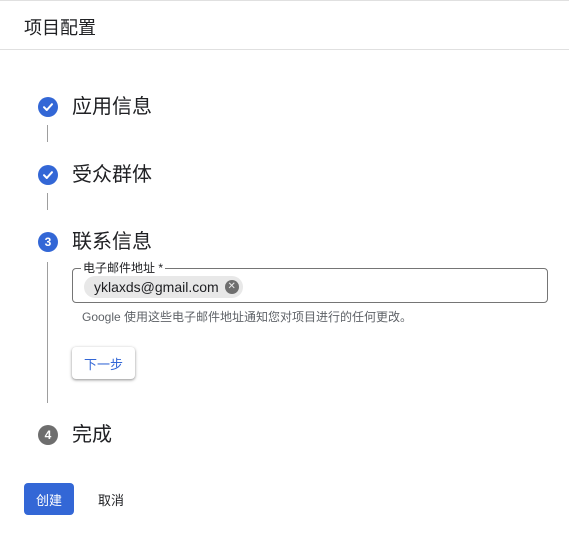 The image size is (569, 539). I want to click on create-button: 创建, so click(49, 499).